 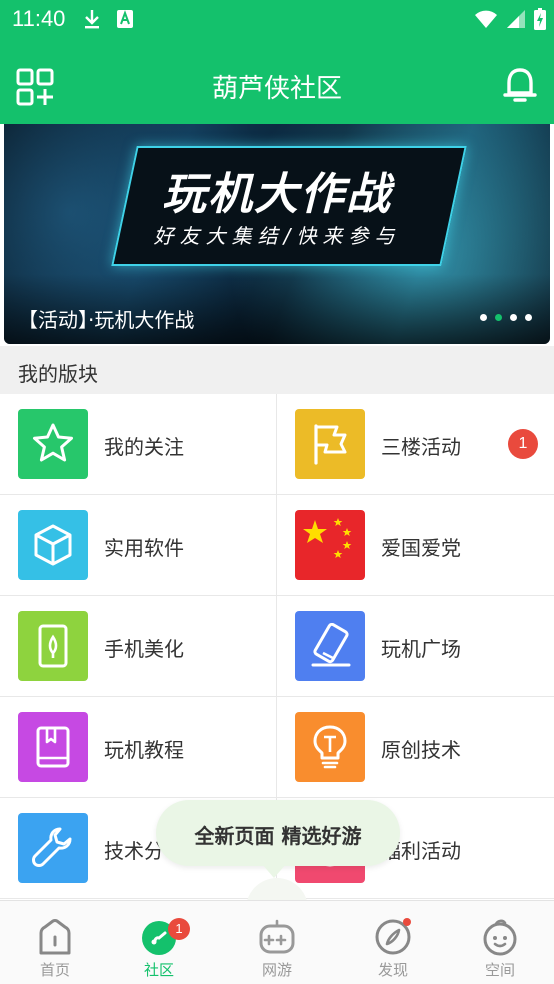 What do you see at coordinates (523, 444) in the screenshot?
I see `board-badge: 1` at bounding box center [523, 444].